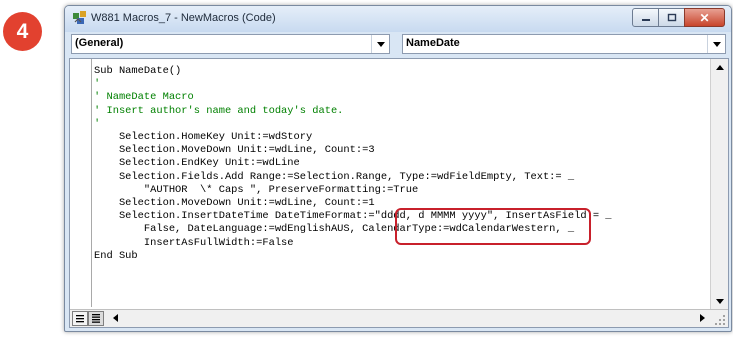 This screenshot has width=733, height=337. Describe the element at coordinates (81, 183) in the screenshot. I see `margin-indicator-bar` at that location.